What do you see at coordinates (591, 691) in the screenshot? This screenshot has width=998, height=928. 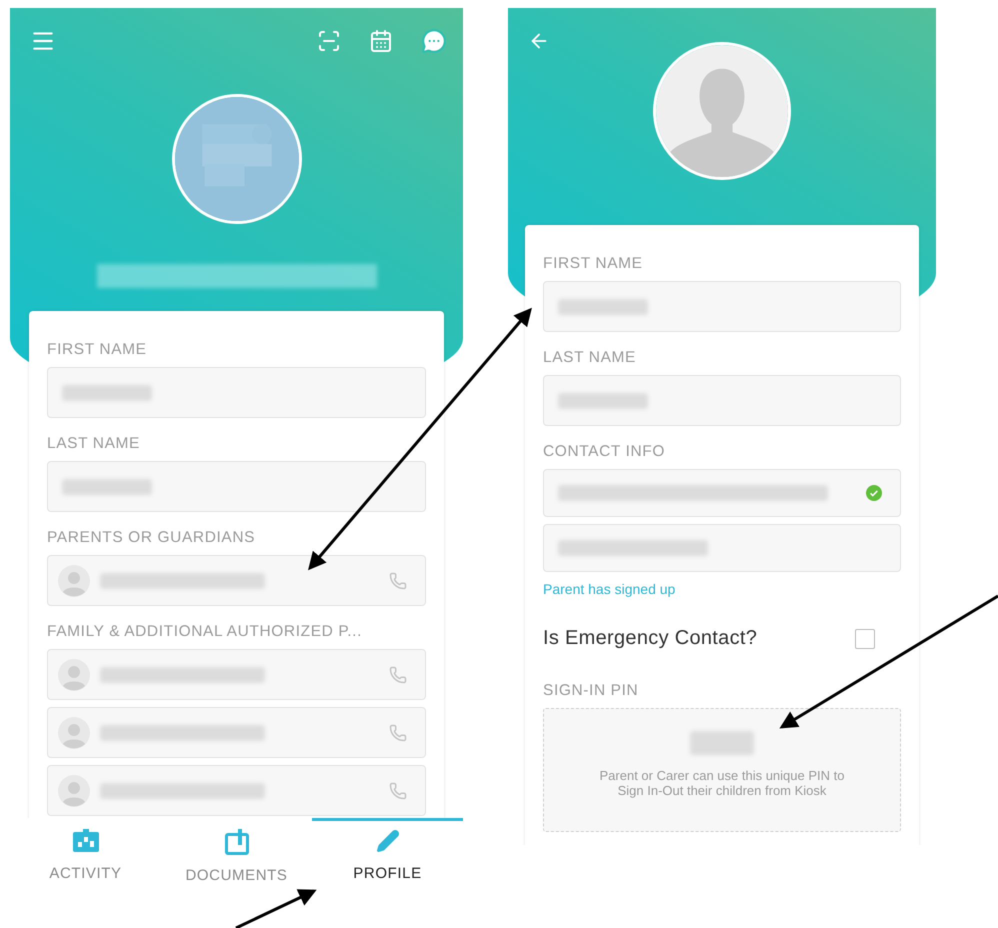 I see `field-label: SIGN-IN PIN` at bounding box center [591, 691].